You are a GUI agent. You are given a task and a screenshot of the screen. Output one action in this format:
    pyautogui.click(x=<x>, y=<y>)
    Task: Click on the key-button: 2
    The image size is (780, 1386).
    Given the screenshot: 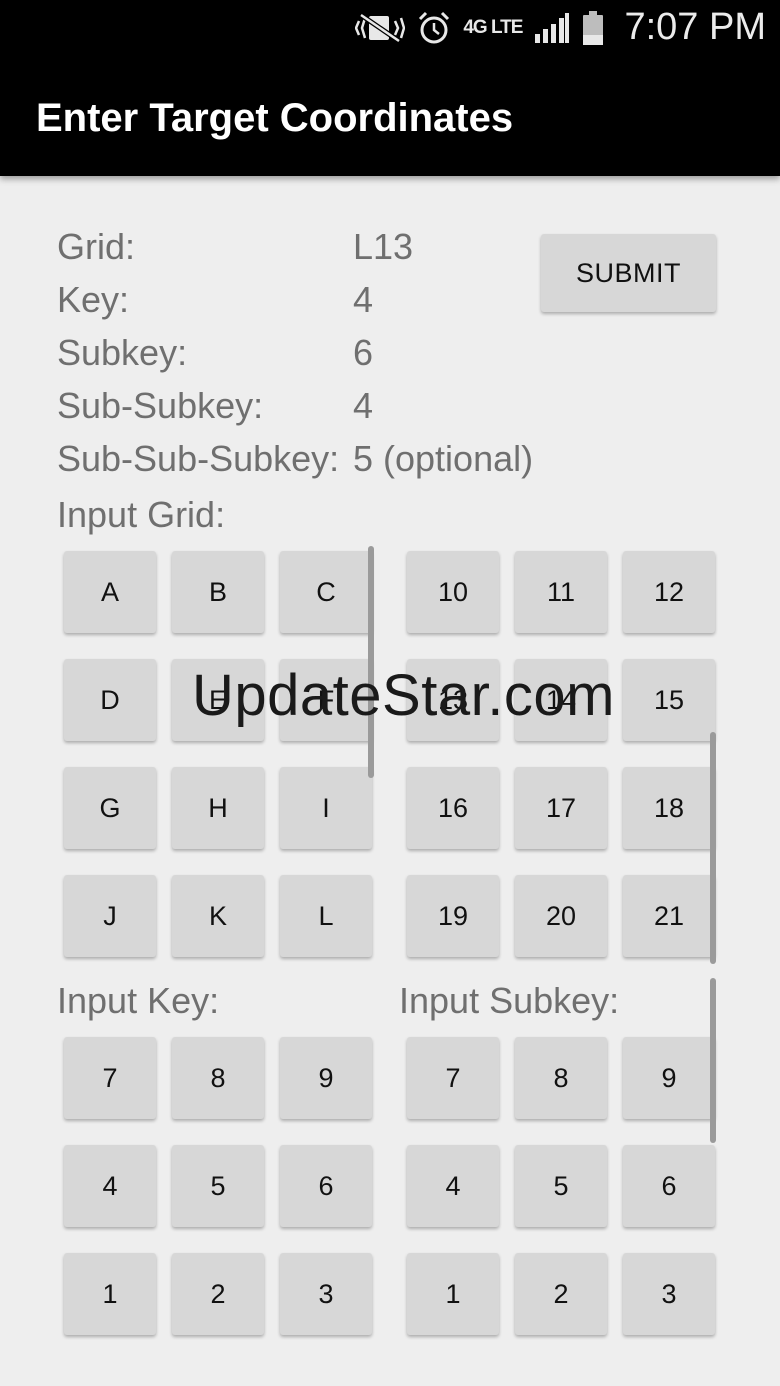 What is the action you would take?
    pyautogui.click(x=218, y=1294)
    